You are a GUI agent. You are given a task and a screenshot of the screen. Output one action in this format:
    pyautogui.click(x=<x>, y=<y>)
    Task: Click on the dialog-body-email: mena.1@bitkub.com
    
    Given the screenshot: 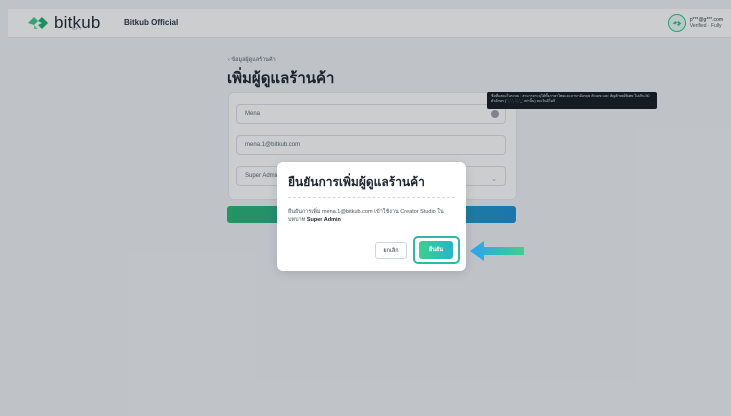 What is the action you would take?
    pyautogui.click(x=347, y=212)
    